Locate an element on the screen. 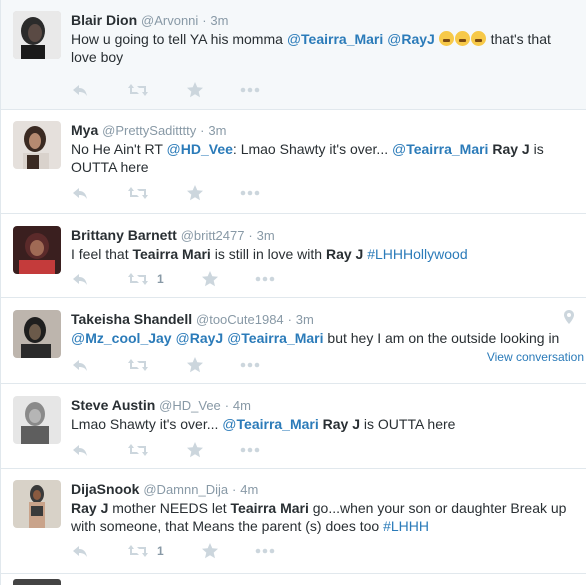 This screenshot has width=586, height=585. tweet-header: Mya @PrettySaditttty · 3m is located at coordinates (324, 130).